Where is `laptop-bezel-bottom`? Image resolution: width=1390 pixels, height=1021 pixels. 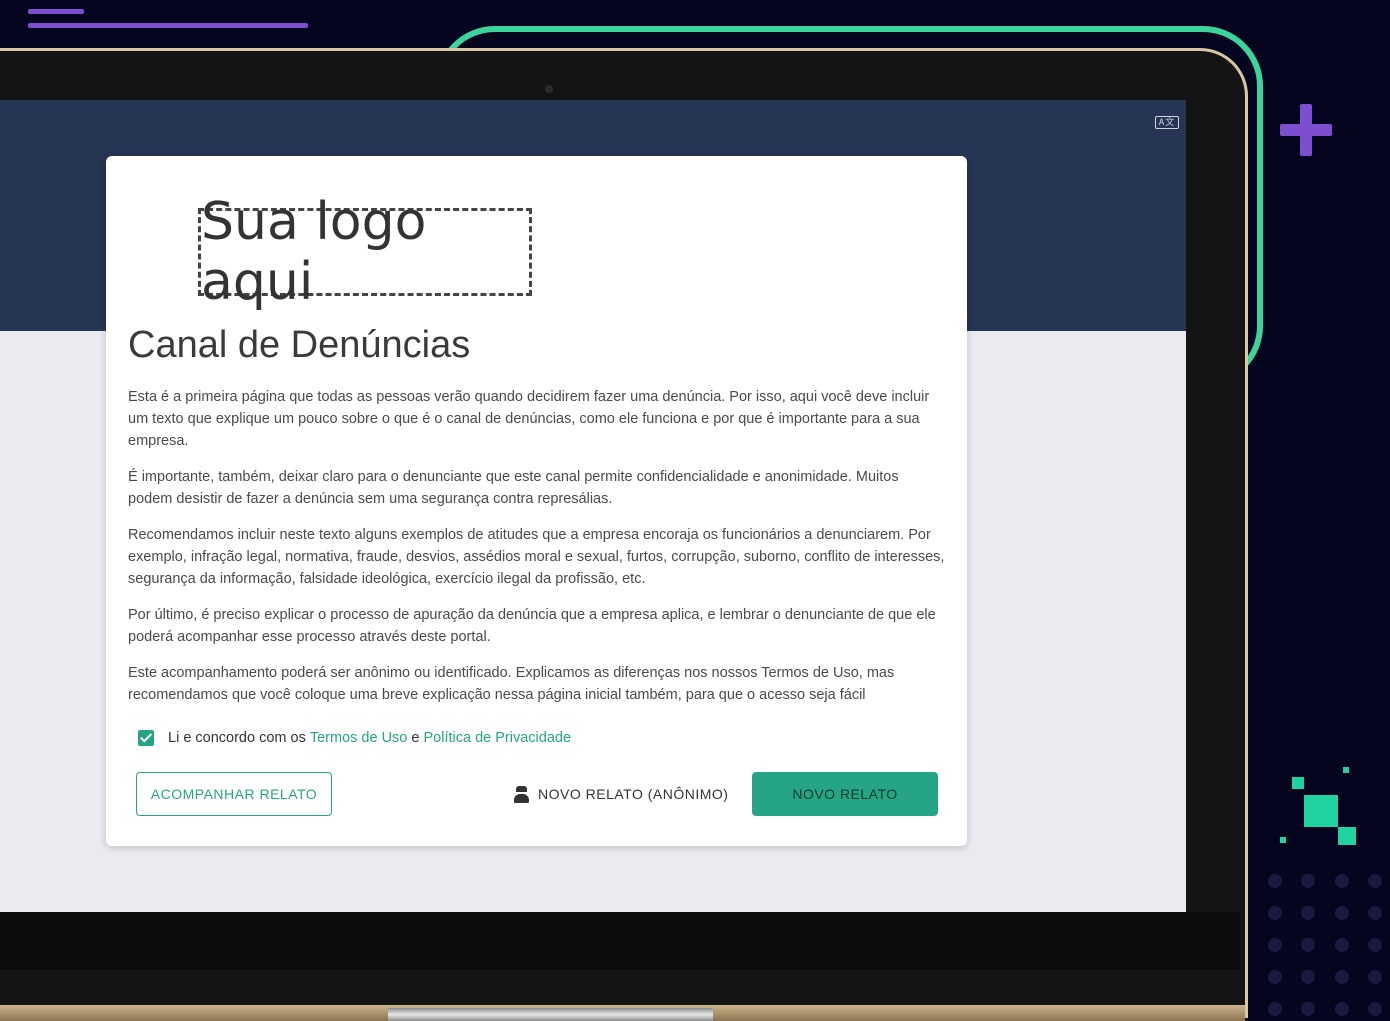 laptop-bezel-bottom is located at coordinates (620, 941).